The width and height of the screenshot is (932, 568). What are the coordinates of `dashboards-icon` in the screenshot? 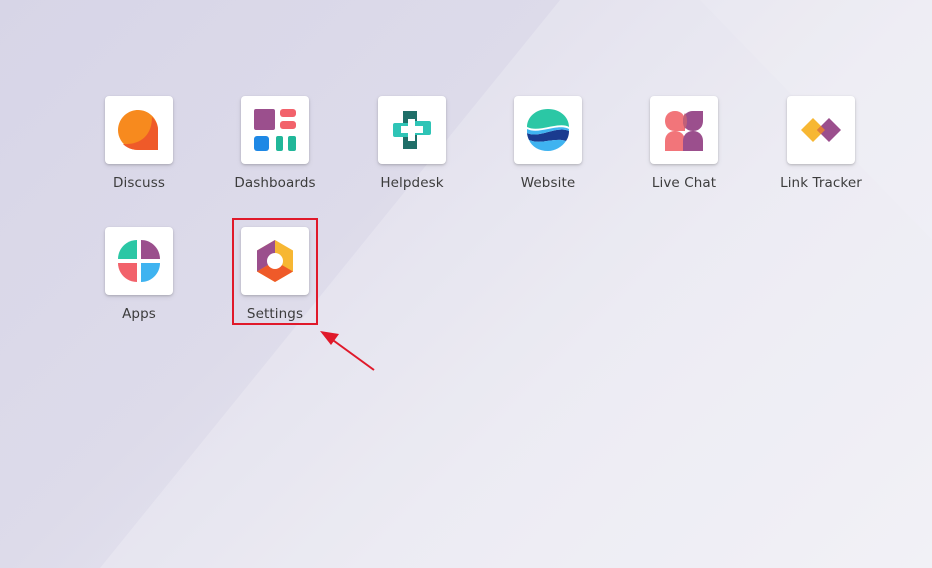 It's located at (275, 130).